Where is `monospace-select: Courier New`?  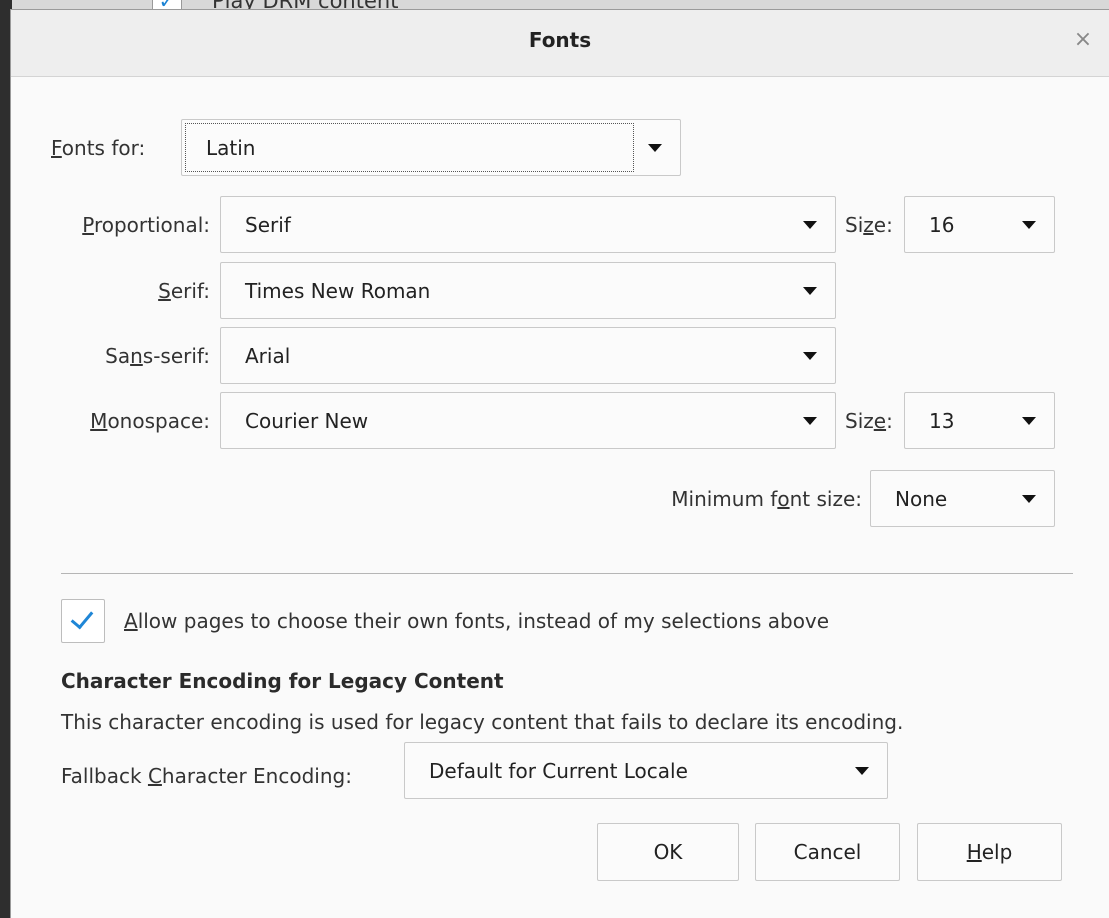 monospace-select: Courier New is located at coordinates (528, 420).